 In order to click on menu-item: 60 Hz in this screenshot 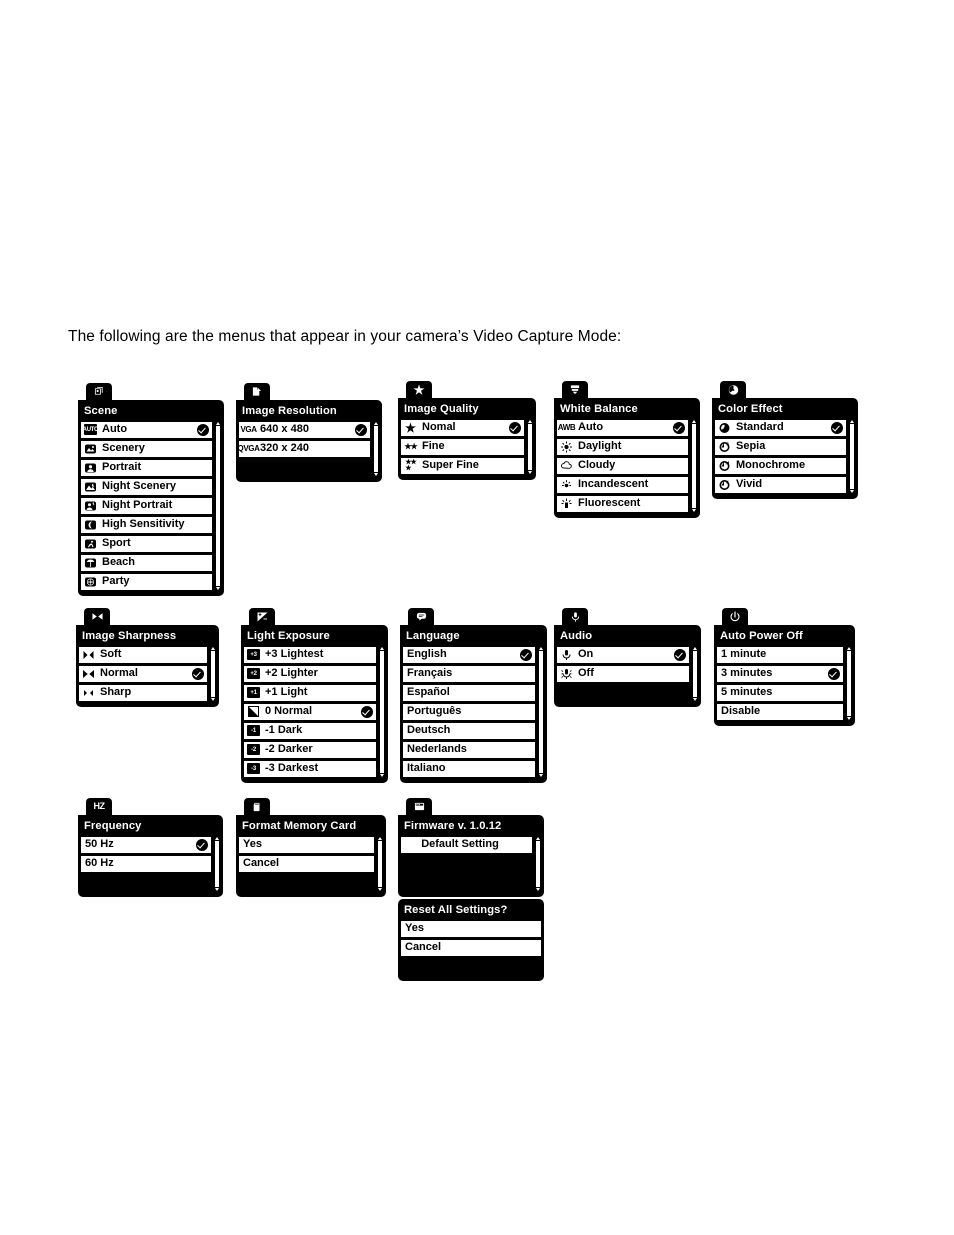, I will do `click(146, 863)`.